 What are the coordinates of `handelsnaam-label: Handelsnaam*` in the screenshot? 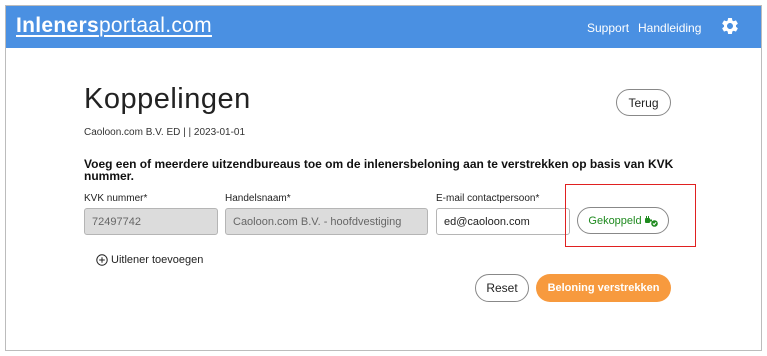 It's located at (258, 198).